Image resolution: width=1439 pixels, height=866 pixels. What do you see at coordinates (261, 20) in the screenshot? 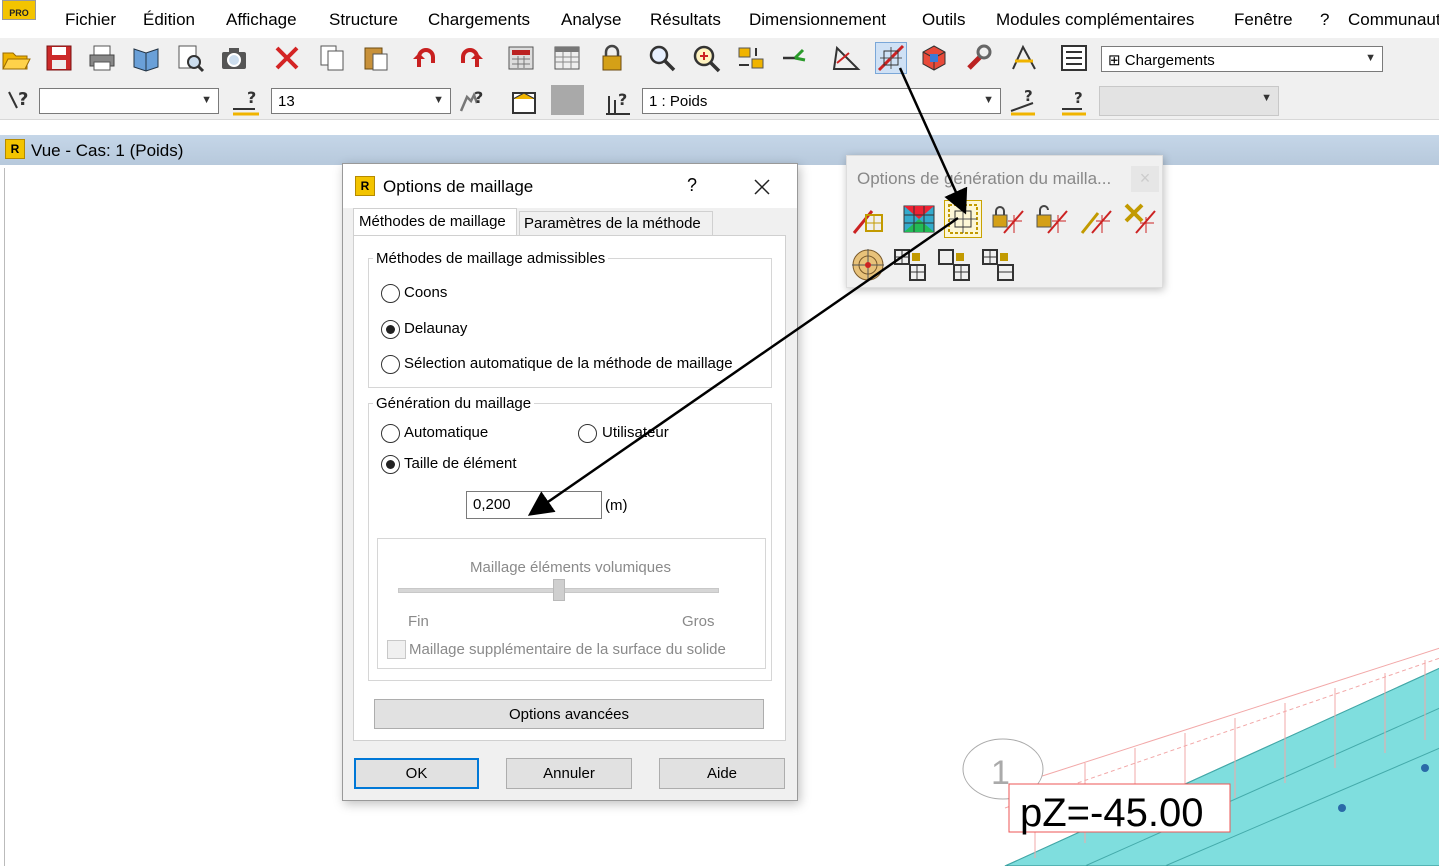
I see `menu-affichage: Affichage` at bounding box center [261, 20].